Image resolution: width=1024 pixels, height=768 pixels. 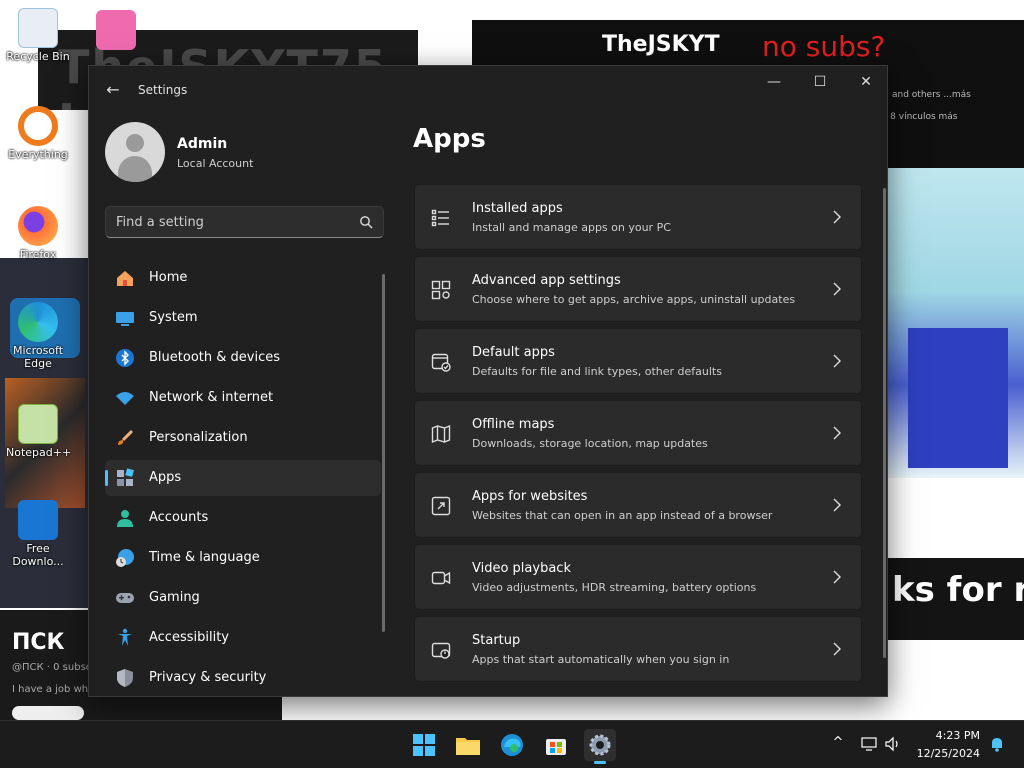 What do you see at coordinates (820, 82) in the screenshot?
I see `maximize-button: ☐` at bounding box center [820, 82].